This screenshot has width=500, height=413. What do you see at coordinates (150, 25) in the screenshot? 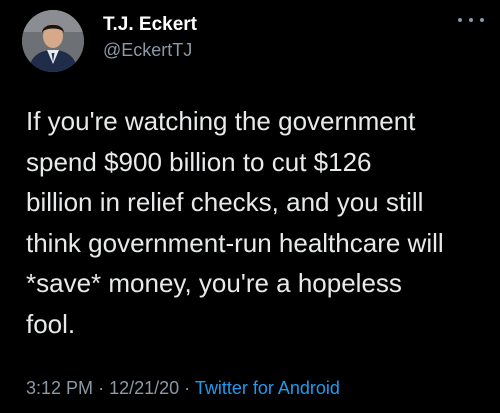
I see `author-display-name: T.J. Eckert` at bounding box center [150, 25].